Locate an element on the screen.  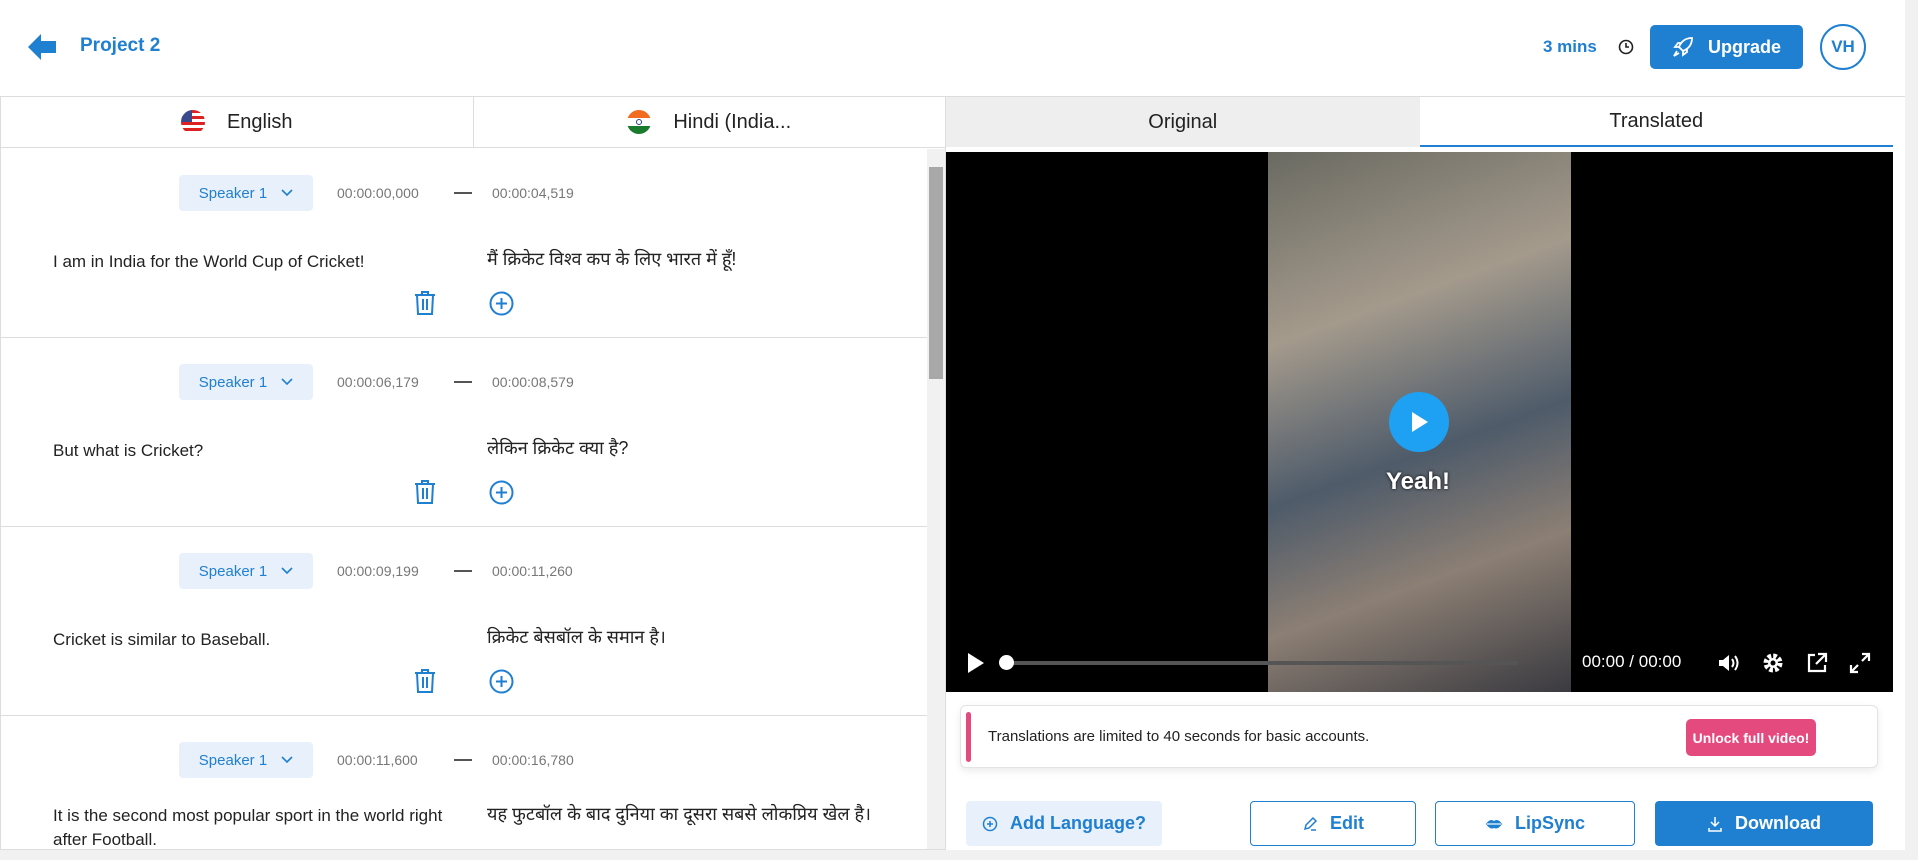
lipsync-label: LipSync is located at coordinates (1549, 823).